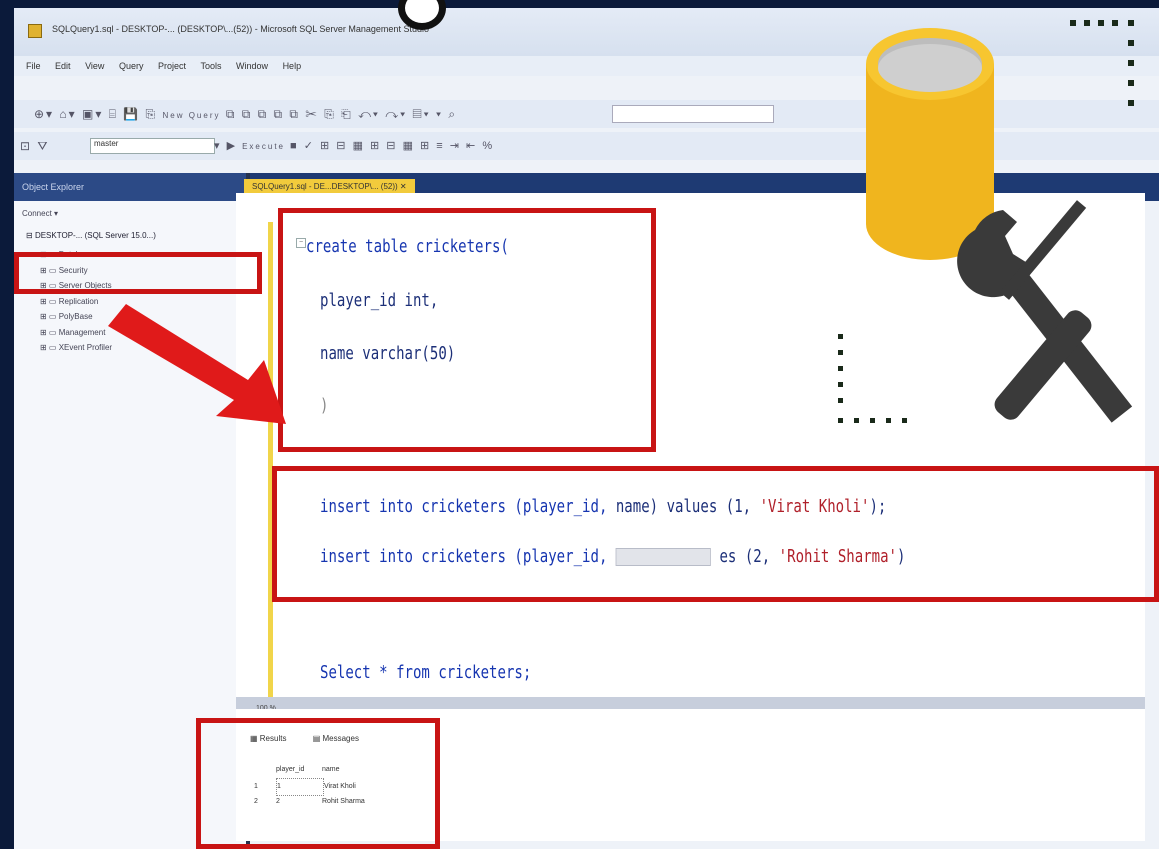 The width and height of the screenshot is (1159, 849). Describe the element at coordinates (270, 461) in the screenshot. I see `change-margin` at that location.